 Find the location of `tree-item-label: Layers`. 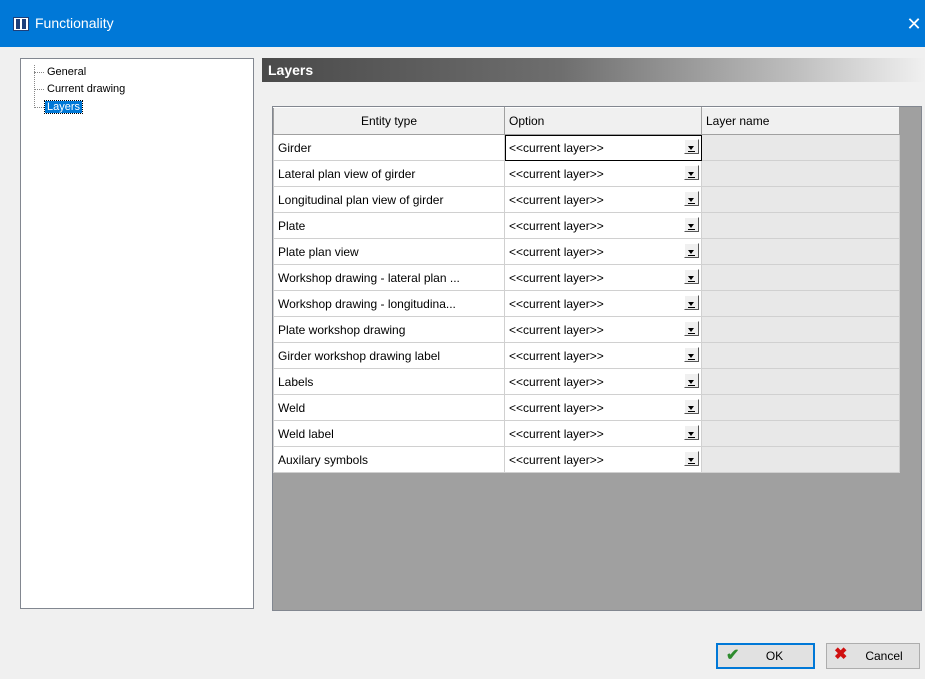

tree-item-label: Layers is located at coordinates (63, 107).